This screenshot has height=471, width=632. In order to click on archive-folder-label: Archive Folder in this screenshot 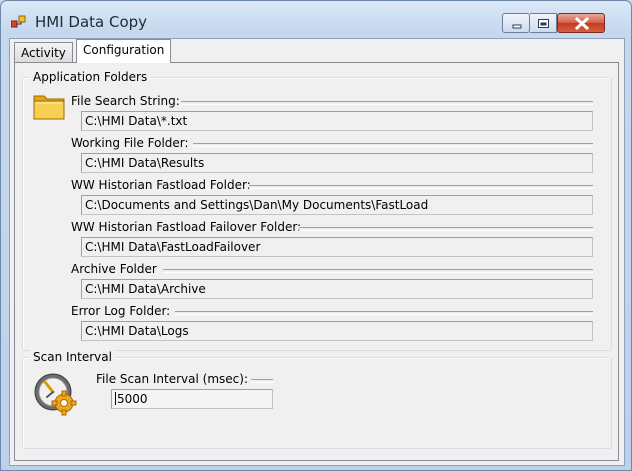, I will do `click(114, 269)`.